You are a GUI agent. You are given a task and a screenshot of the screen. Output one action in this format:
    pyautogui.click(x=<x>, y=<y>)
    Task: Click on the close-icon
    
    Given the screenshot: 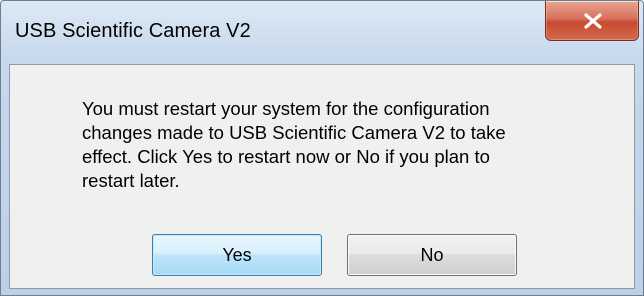 What is the action you would take?
    pyautogui.click(x=593, y=21)
    